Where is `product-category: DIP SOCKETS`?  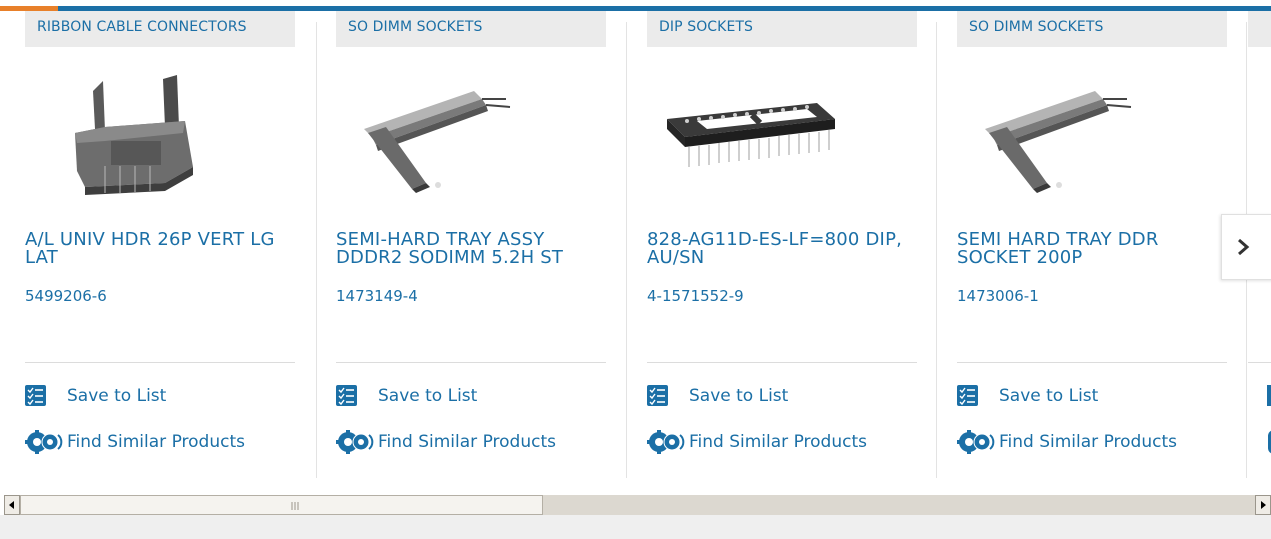 product-category: DIP SOCKETS is located at coordinates (782, 29).